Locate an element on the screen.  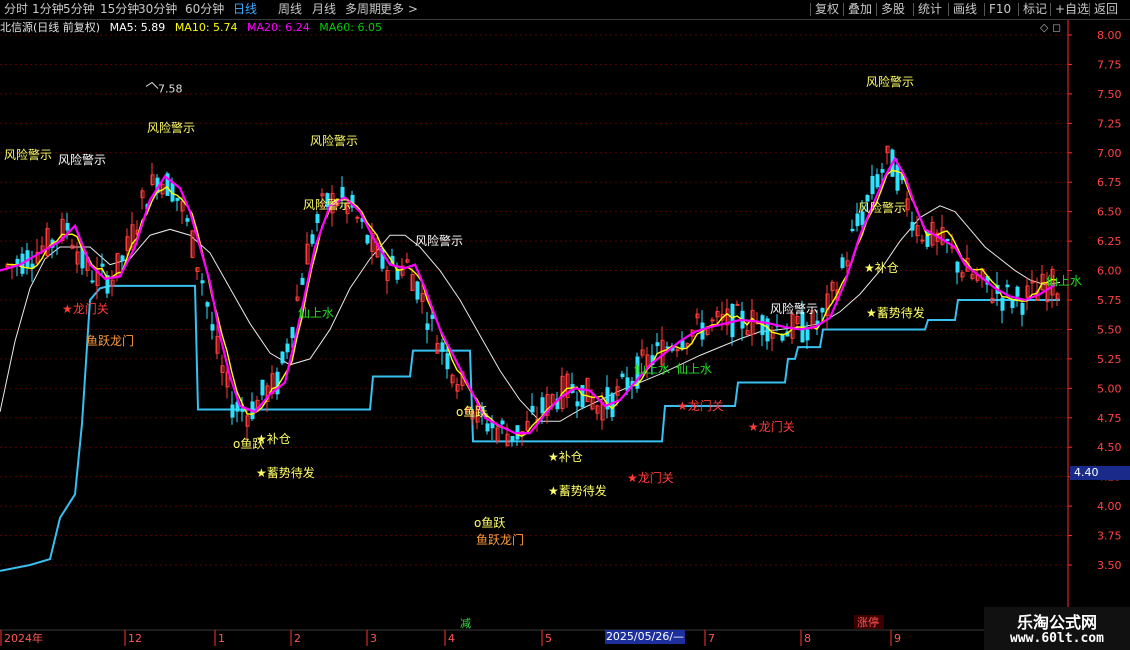
toolbar-tab-2: 5分钟 is located at coordinates (79, 9).